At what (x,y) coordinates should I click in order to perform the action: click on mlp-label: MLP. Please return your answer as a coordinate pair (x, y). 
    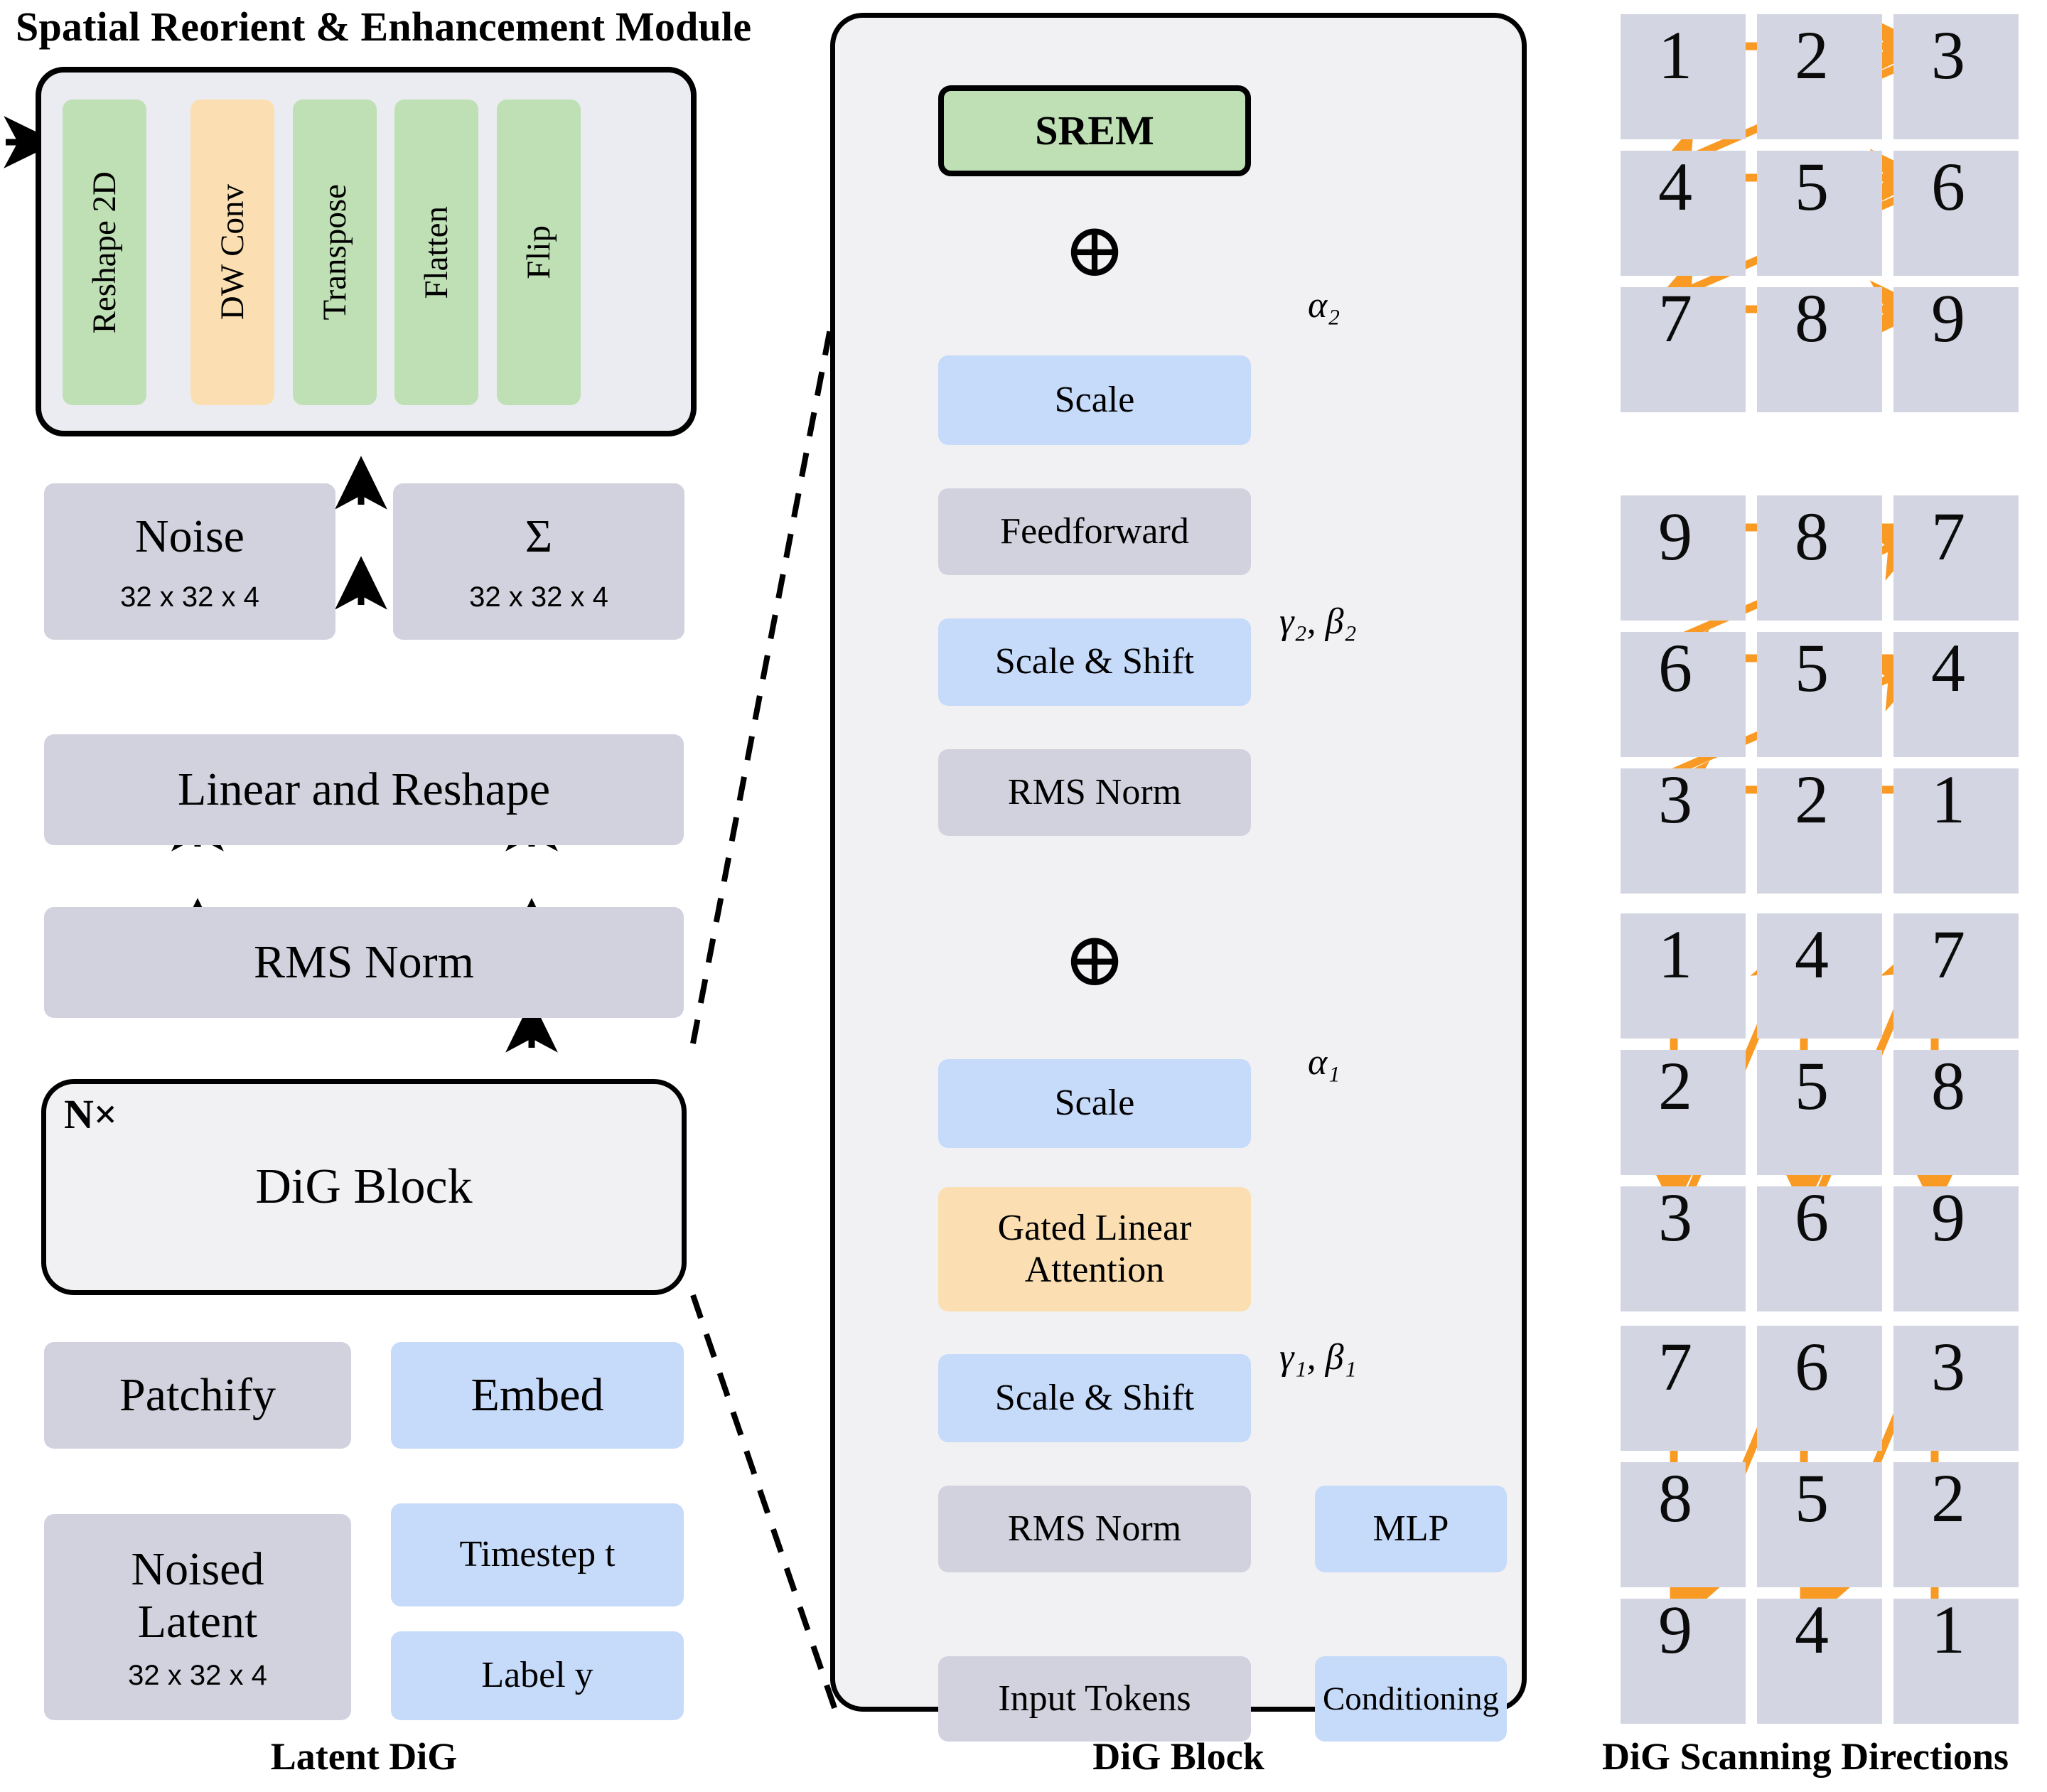
    Looking at the image, I should click on (1410, 1528).